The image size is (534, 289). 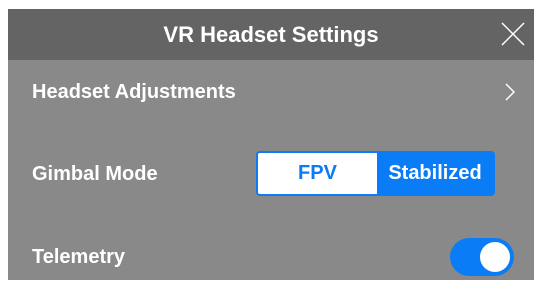 What do you see at coordinates (79, 257) in the screenshot?
I see `telemetry-label: Telemetry` at bounding box center [79, 257].